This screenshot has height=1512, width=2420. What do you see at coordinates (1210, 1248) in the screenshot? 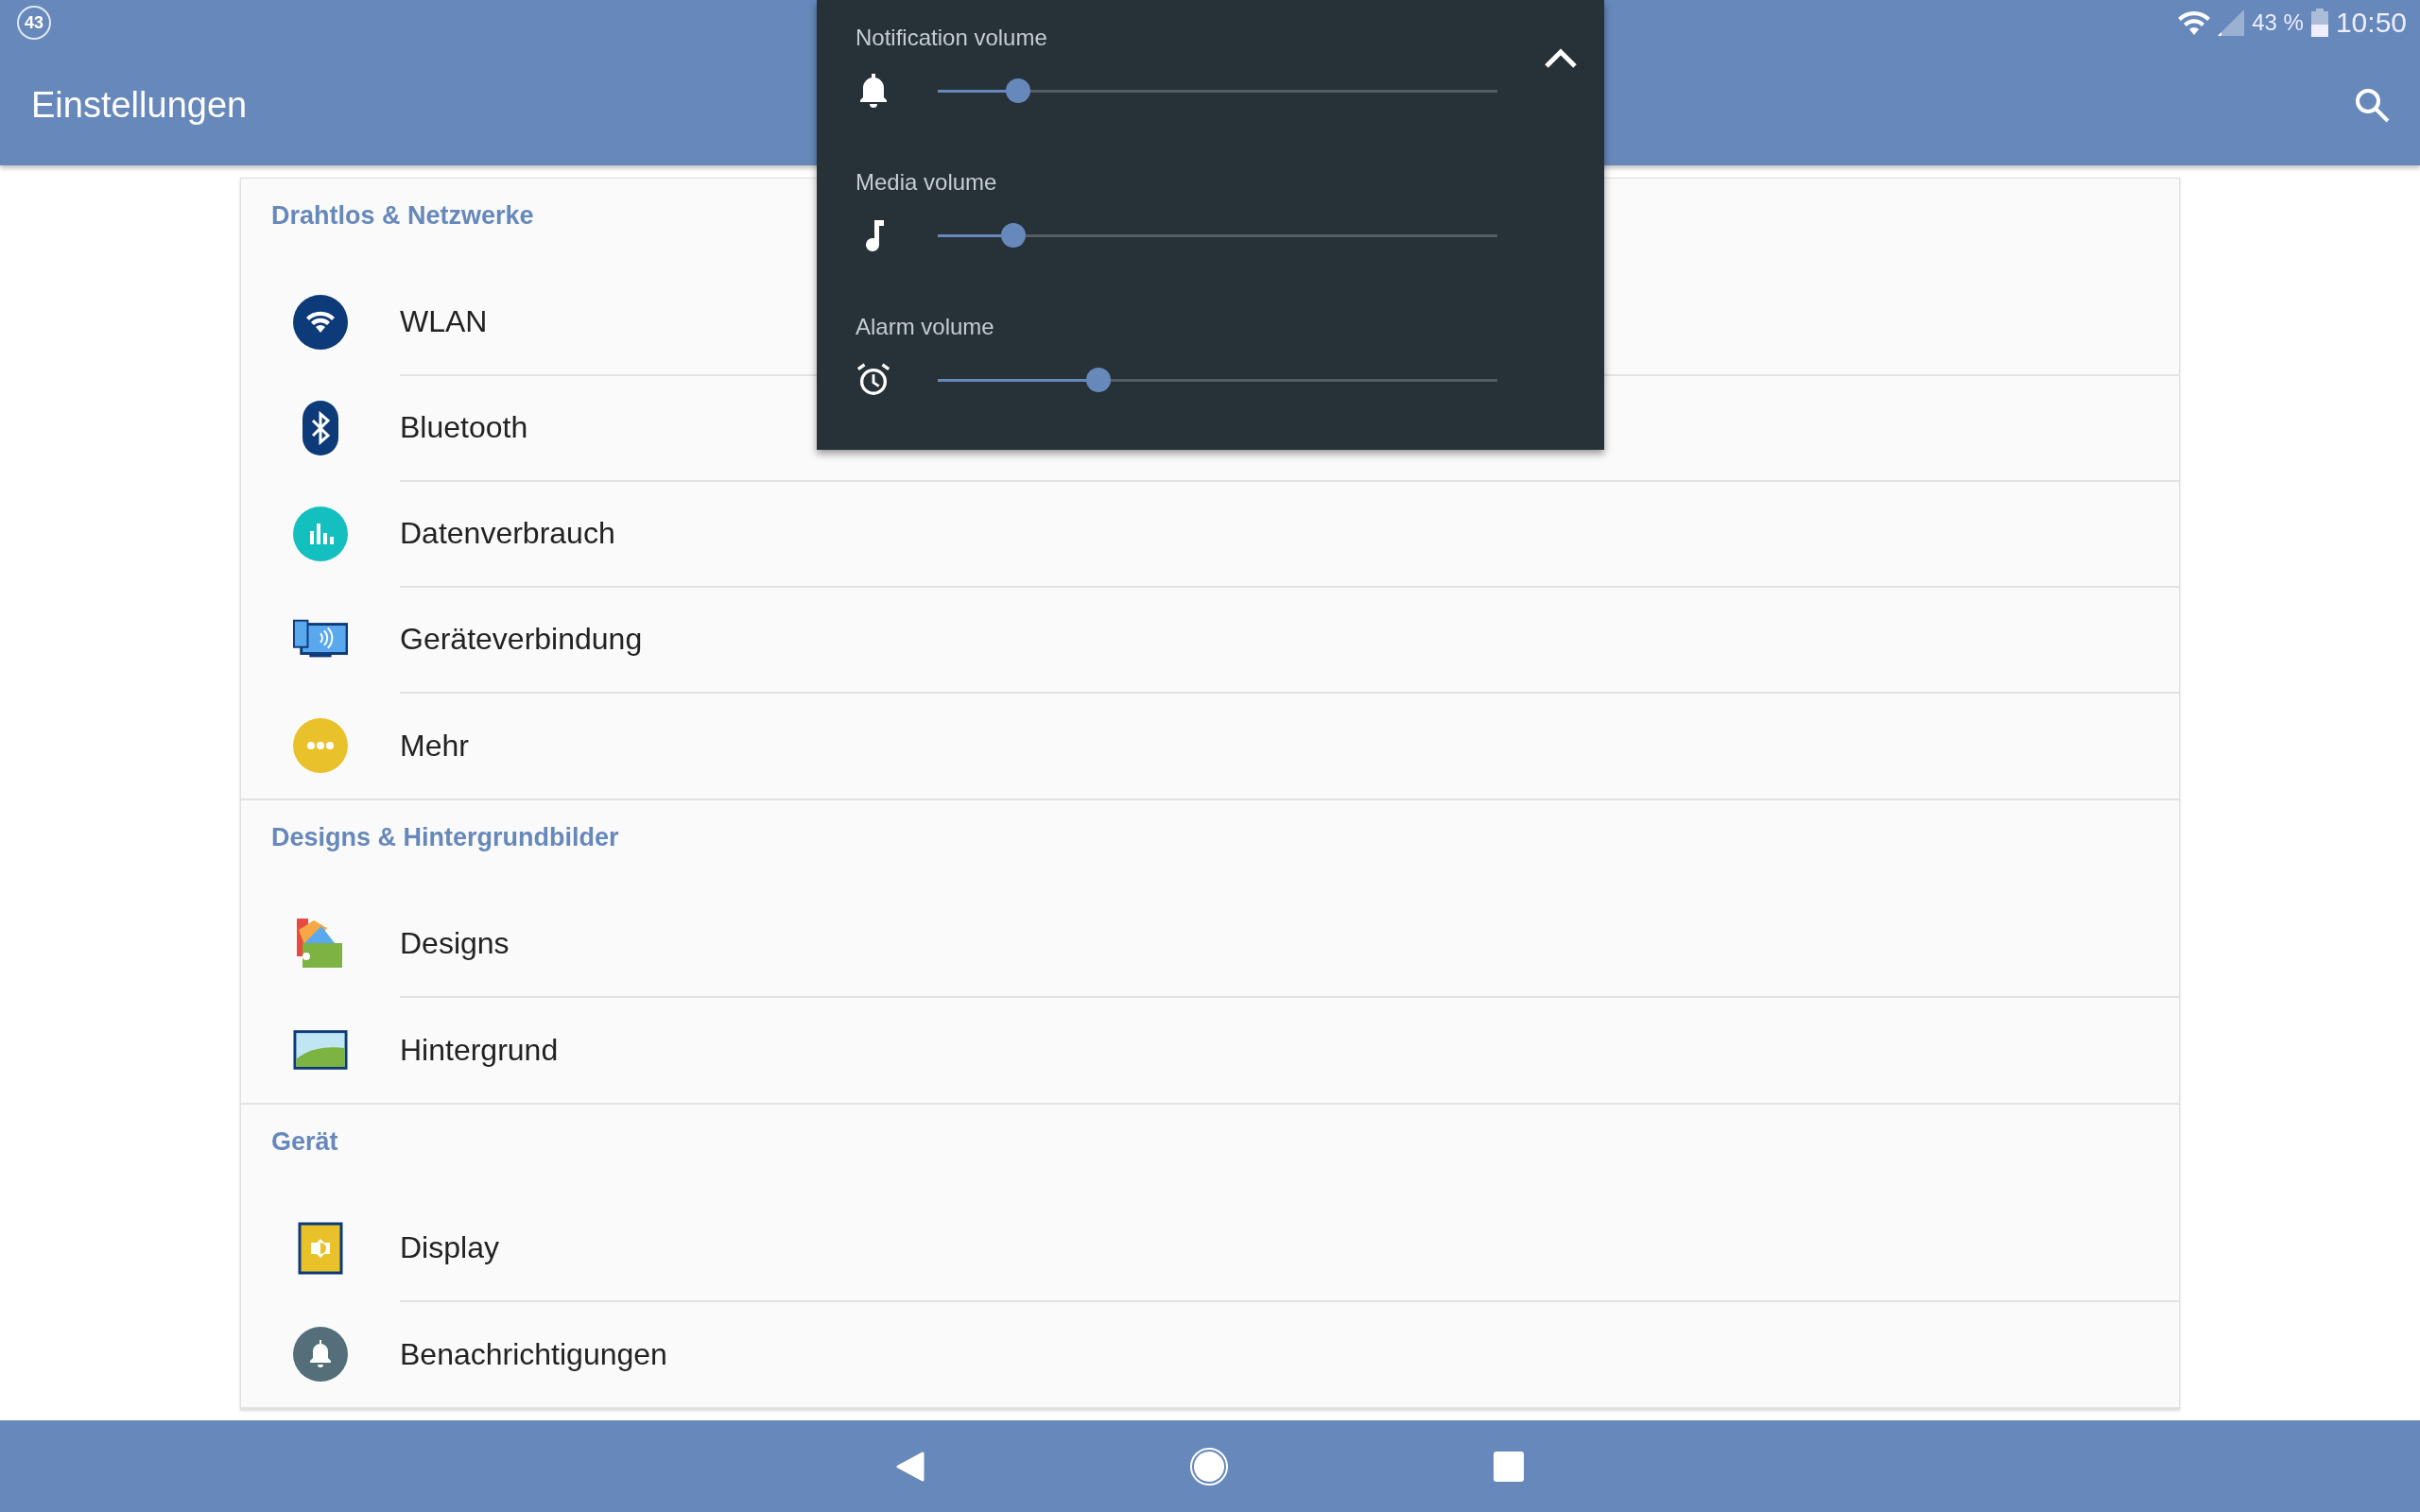
I see `settings-item: Display` at bounding box center [1210, 1248].